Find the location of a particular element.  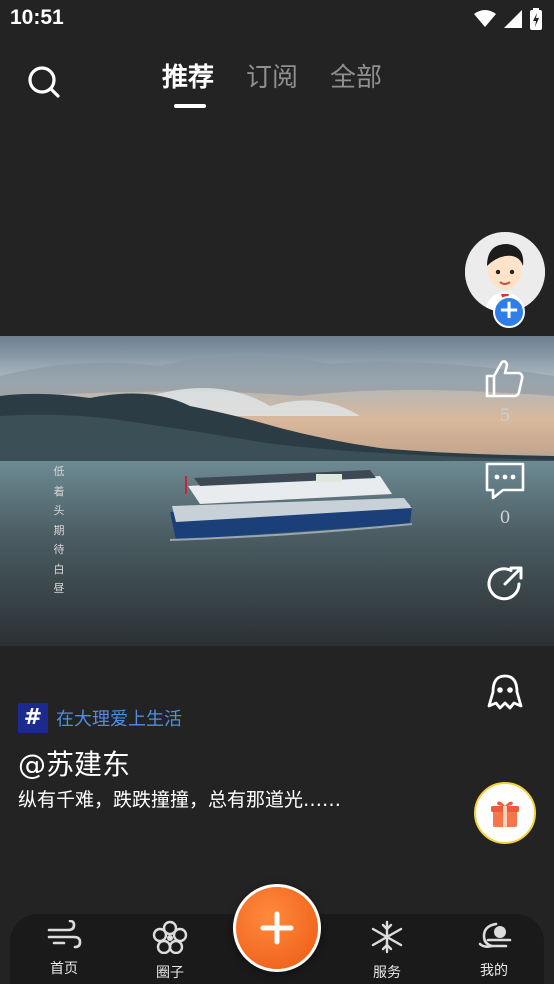

gift-button is located at coordinates (505, 813).